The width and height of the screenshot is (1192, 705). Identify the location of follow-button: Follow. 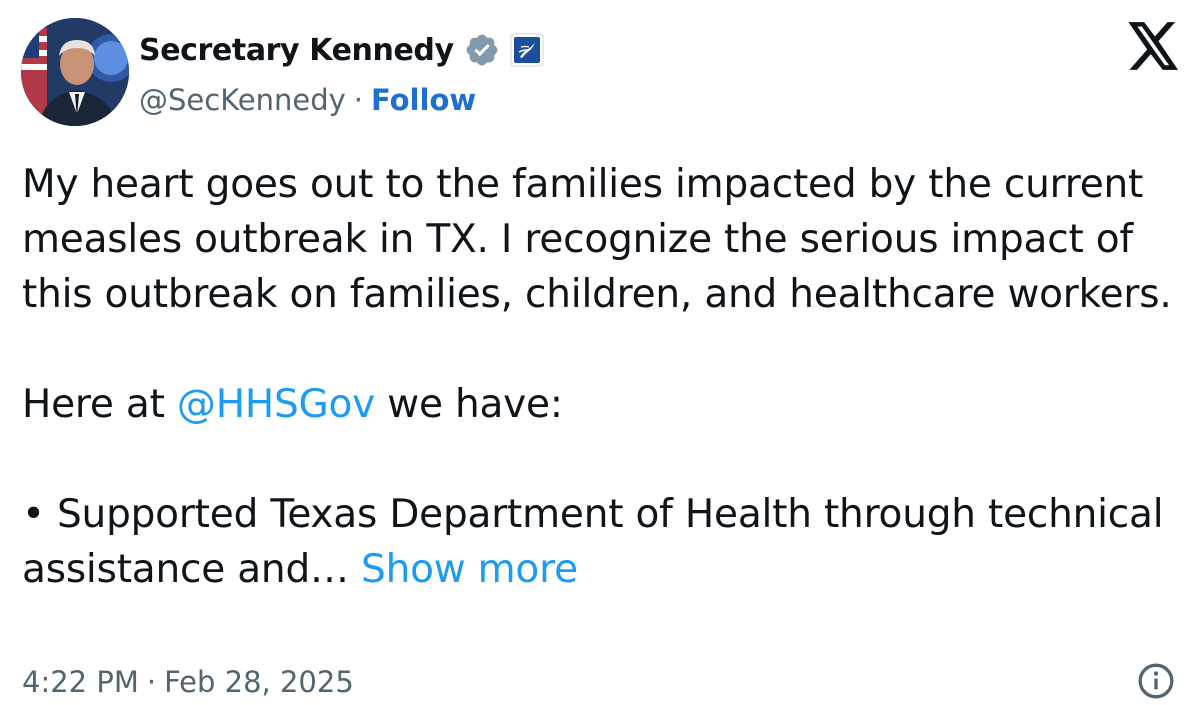
(423, 100).